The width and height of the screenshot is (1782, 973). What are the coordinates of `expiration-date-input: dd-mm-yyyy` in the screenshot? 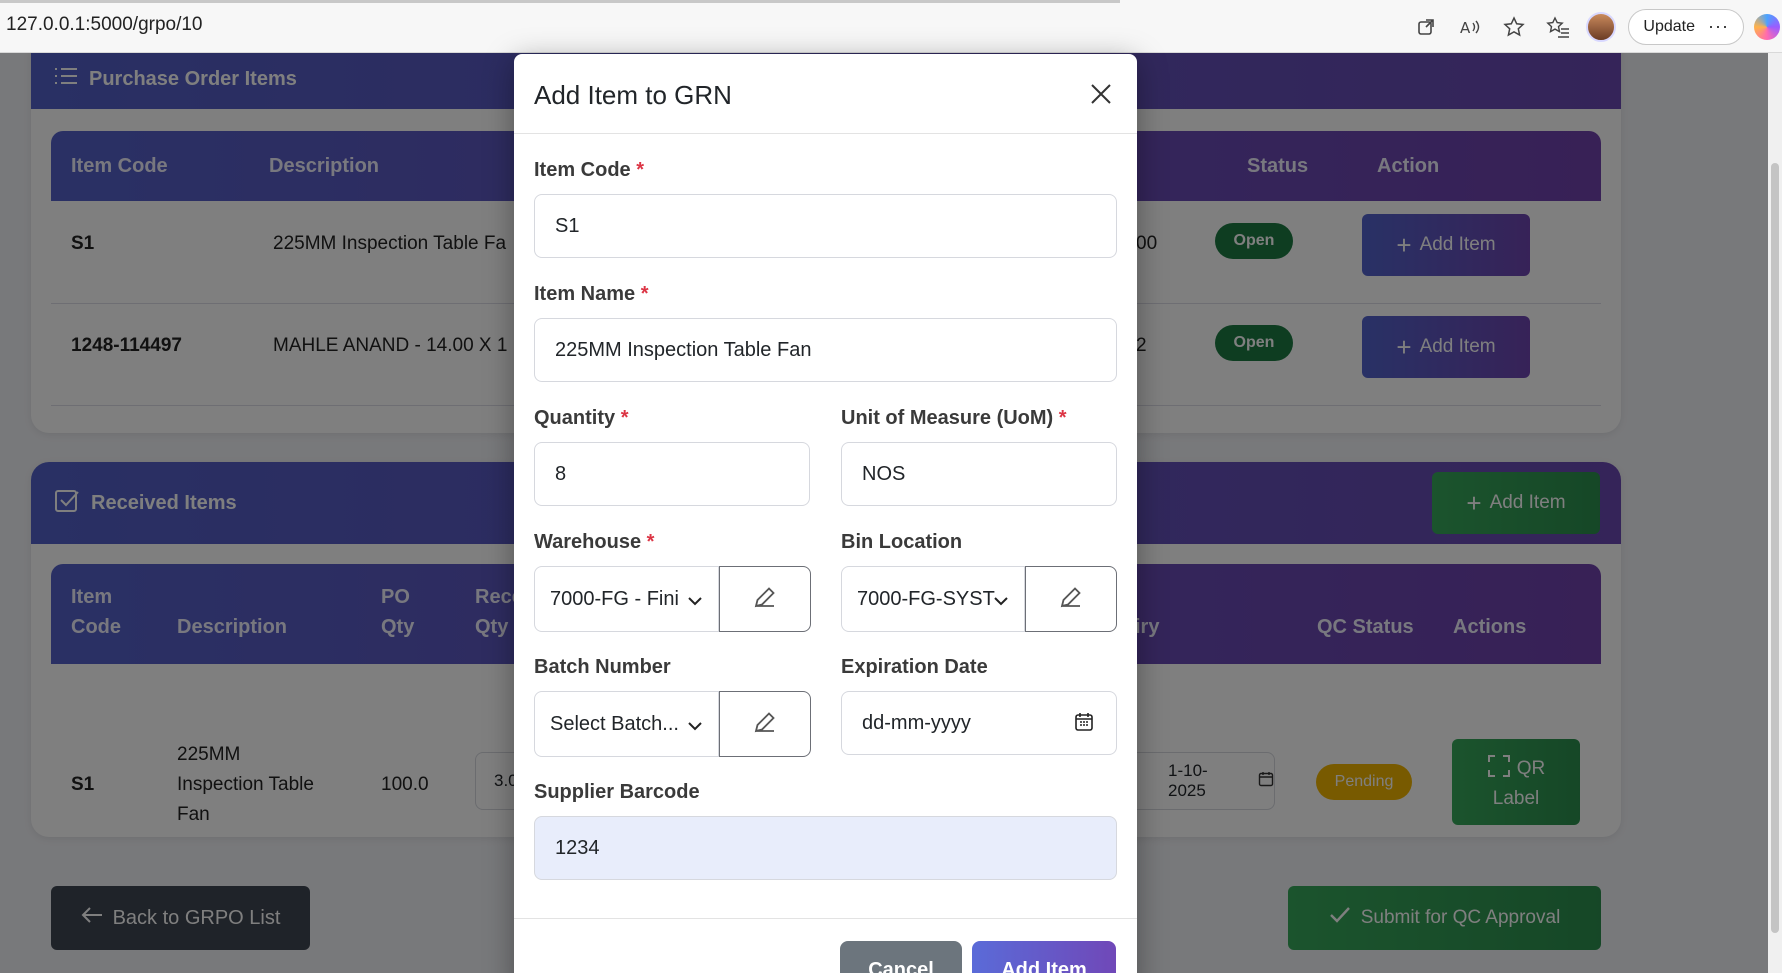 It's located at (979, 723).